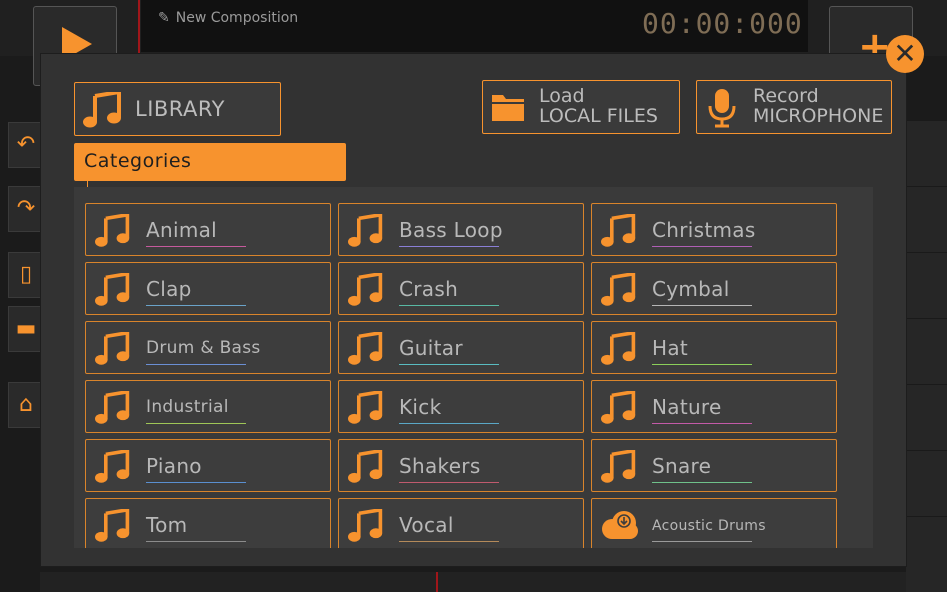 The width and height of the screenshot is (947, 592). Describe the element at coordinates (26, 209) in the screenshot. I see `redo-button: ↷` at that location.